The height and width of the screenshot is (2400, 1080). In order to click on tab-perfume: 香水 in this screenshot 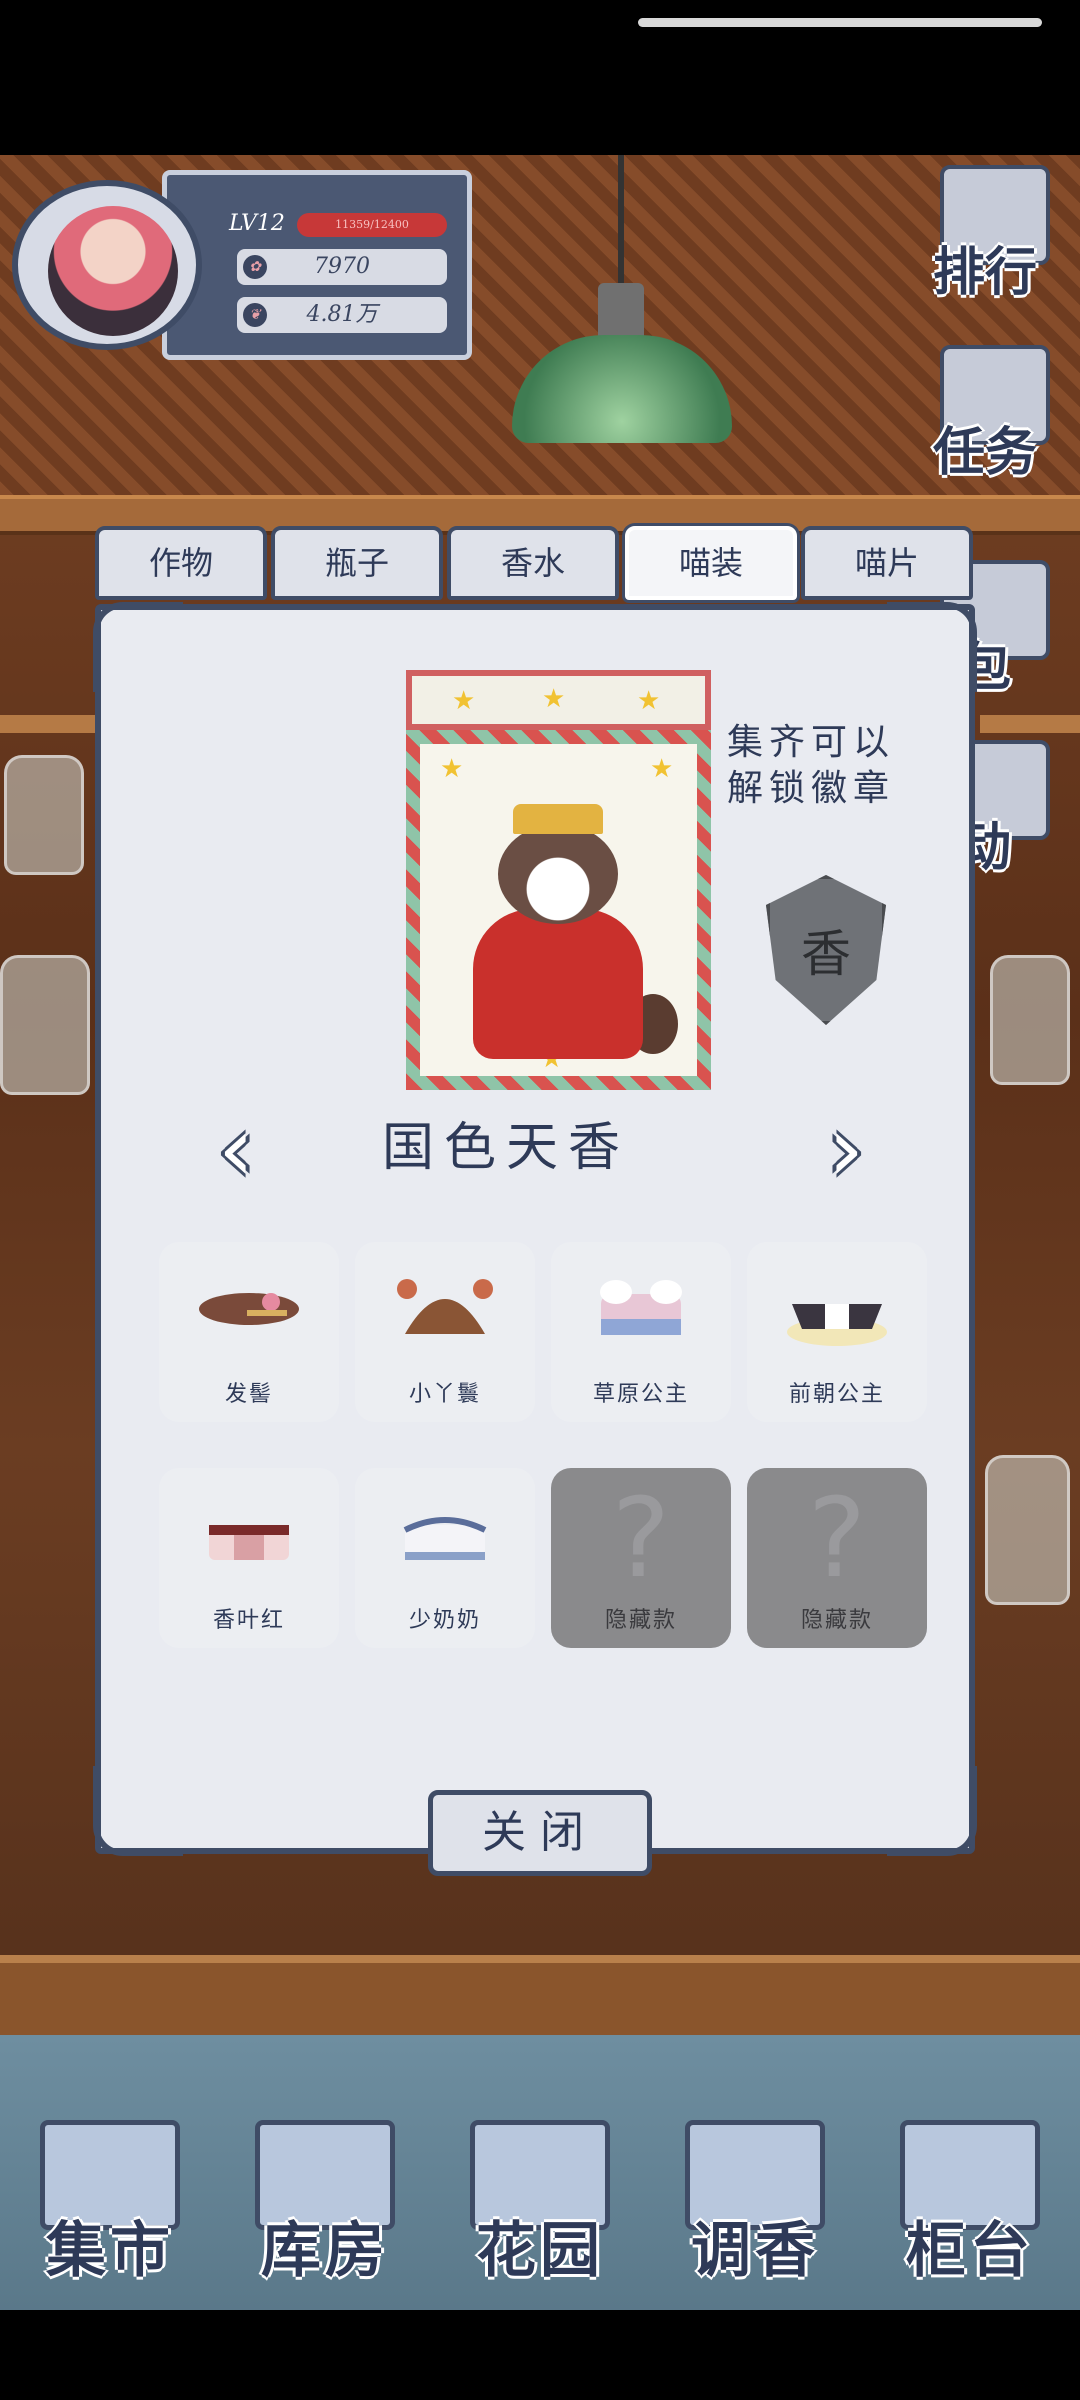, I will do `click(533, 563)`.